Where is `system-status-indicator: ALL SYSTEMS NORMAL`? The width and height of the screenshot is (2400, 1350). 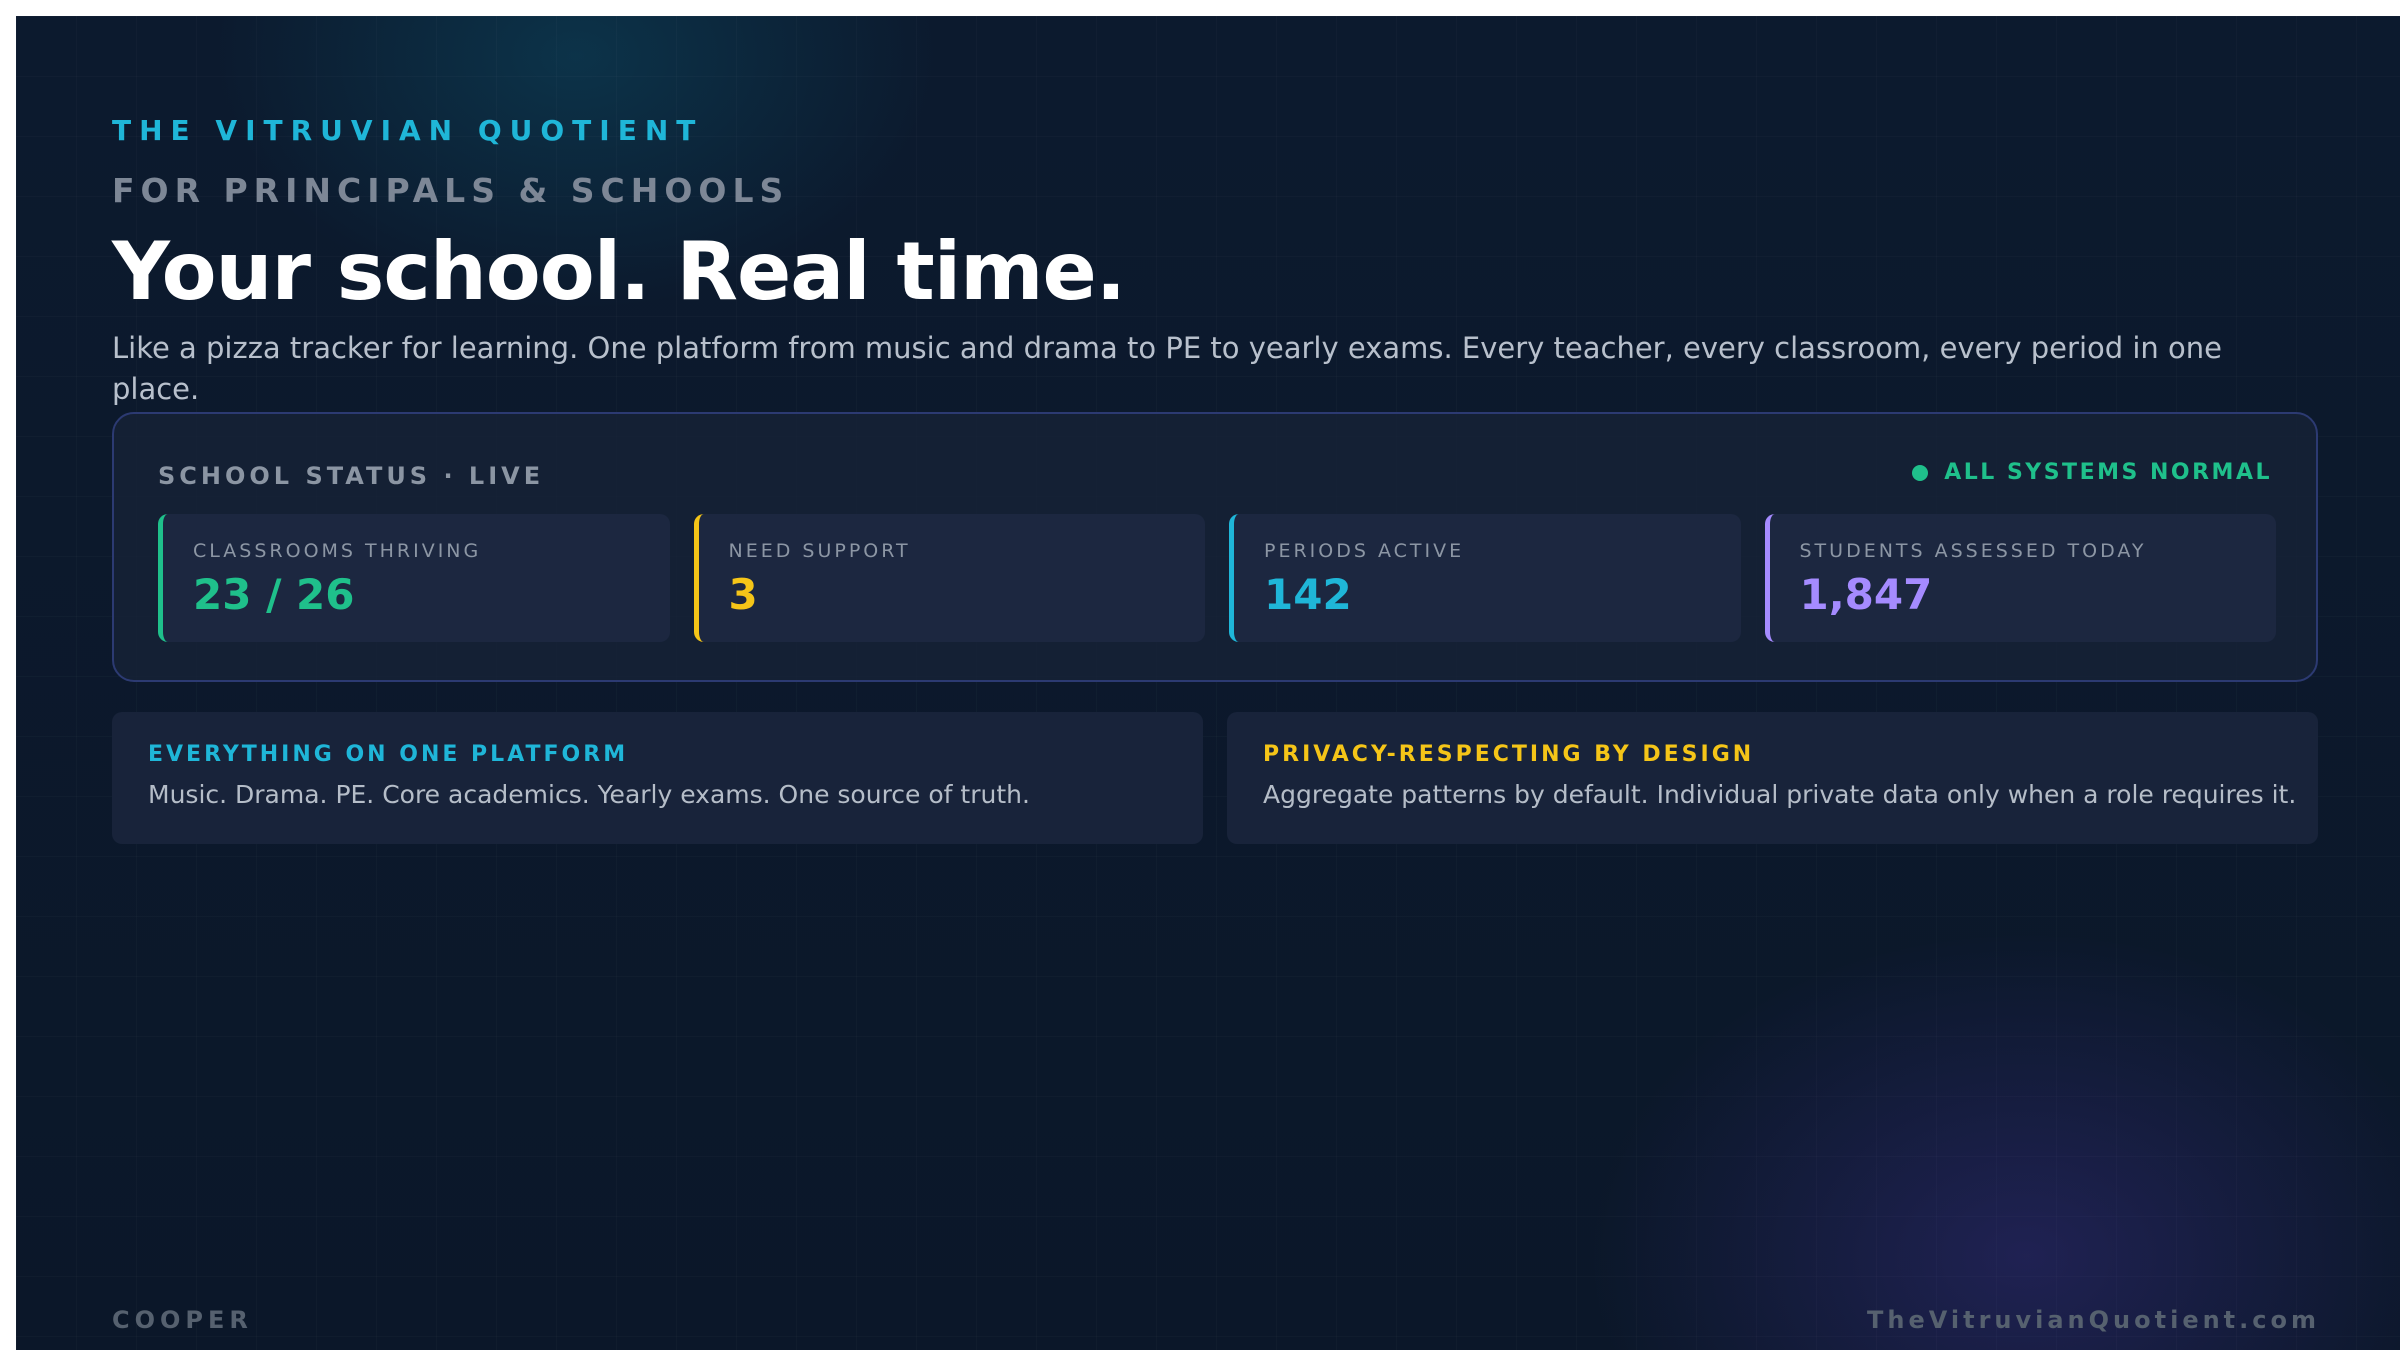 system-status-indicator: ALL SYSTEMS NORMAL is located at coordinates (2092, 472).